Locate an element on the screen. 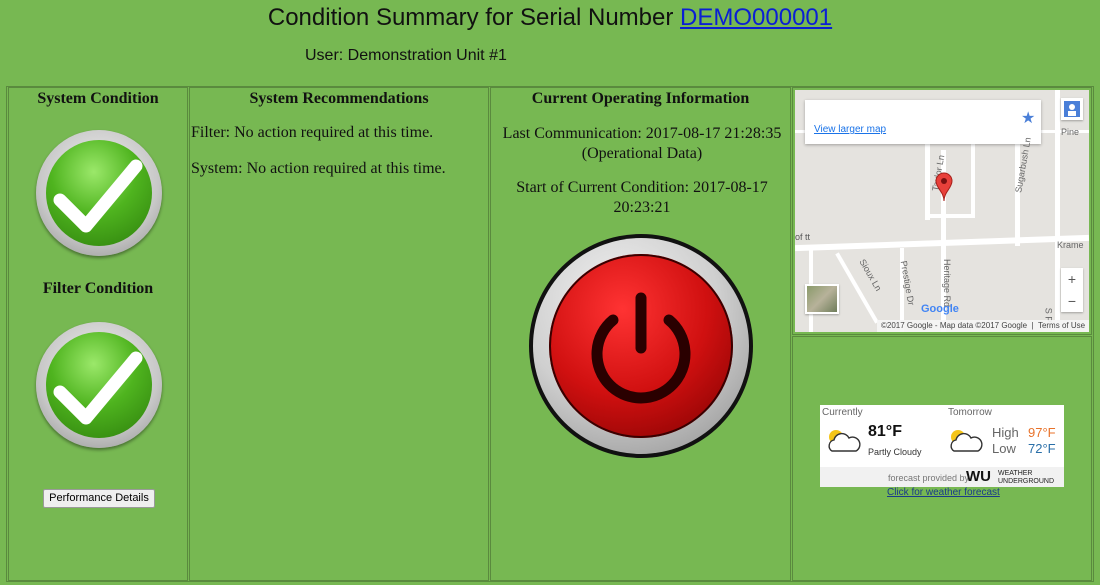  currently-label: Currently is located at coordinates (842, 412).